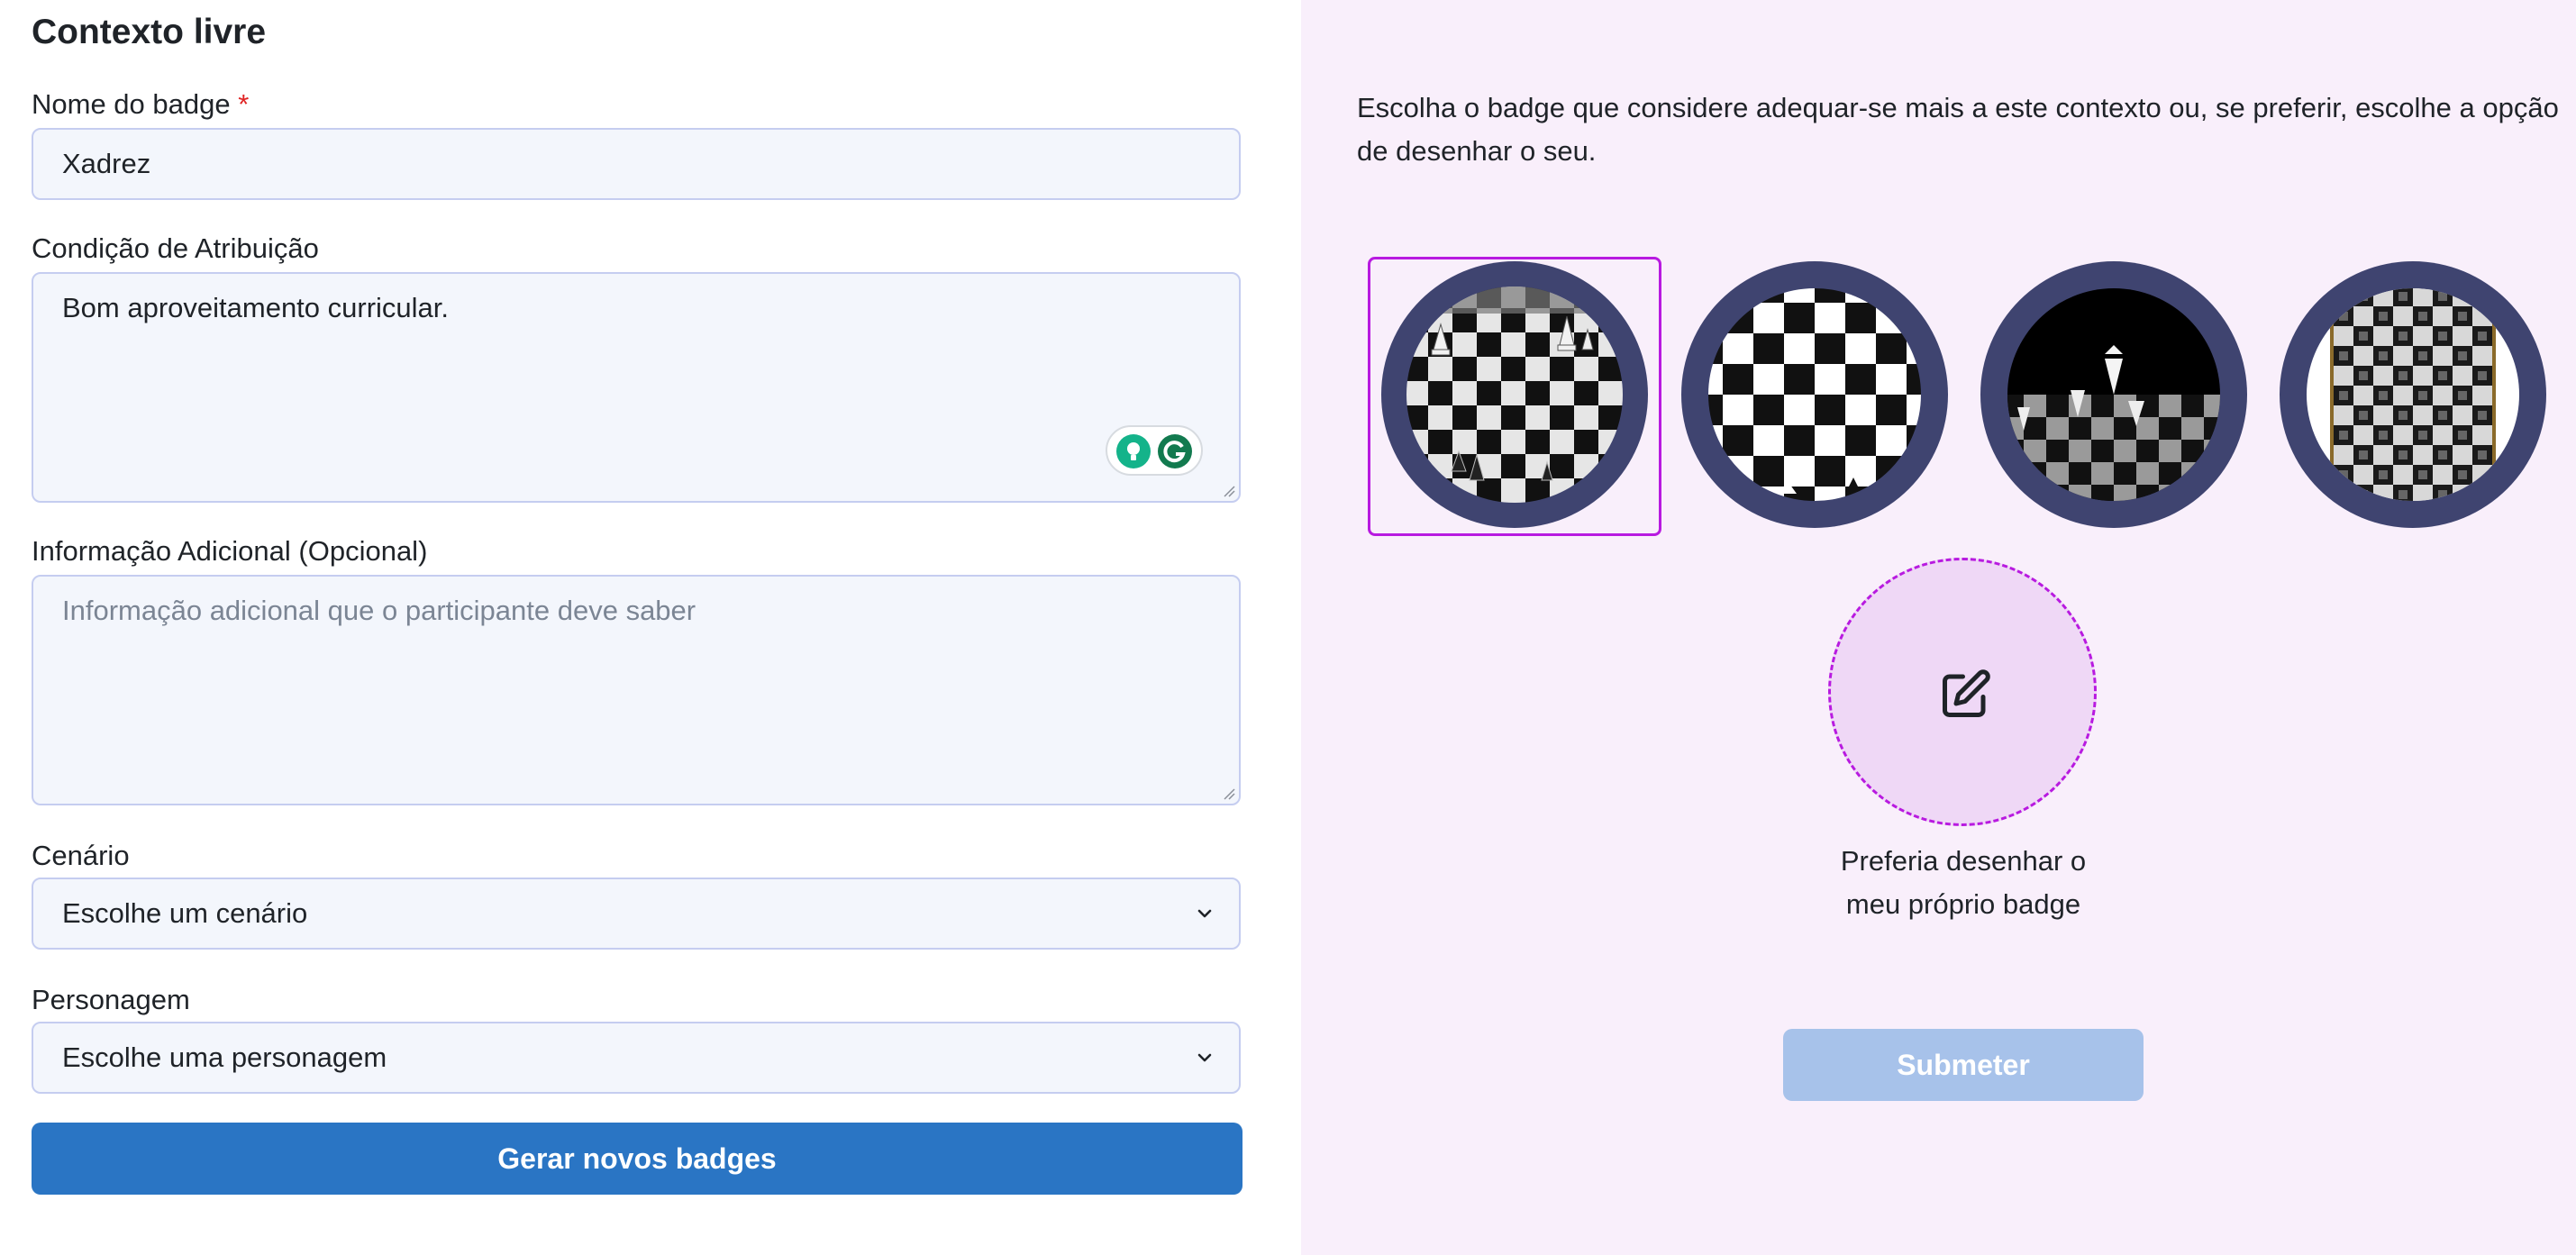 Image resolution: width=2576 pixels, height=1255 pixels. What do you see at coordinates (636, 1058) in the screenshot?
I see `character-select: Escolhe uma personagem` at bounding box center [636, 1058].